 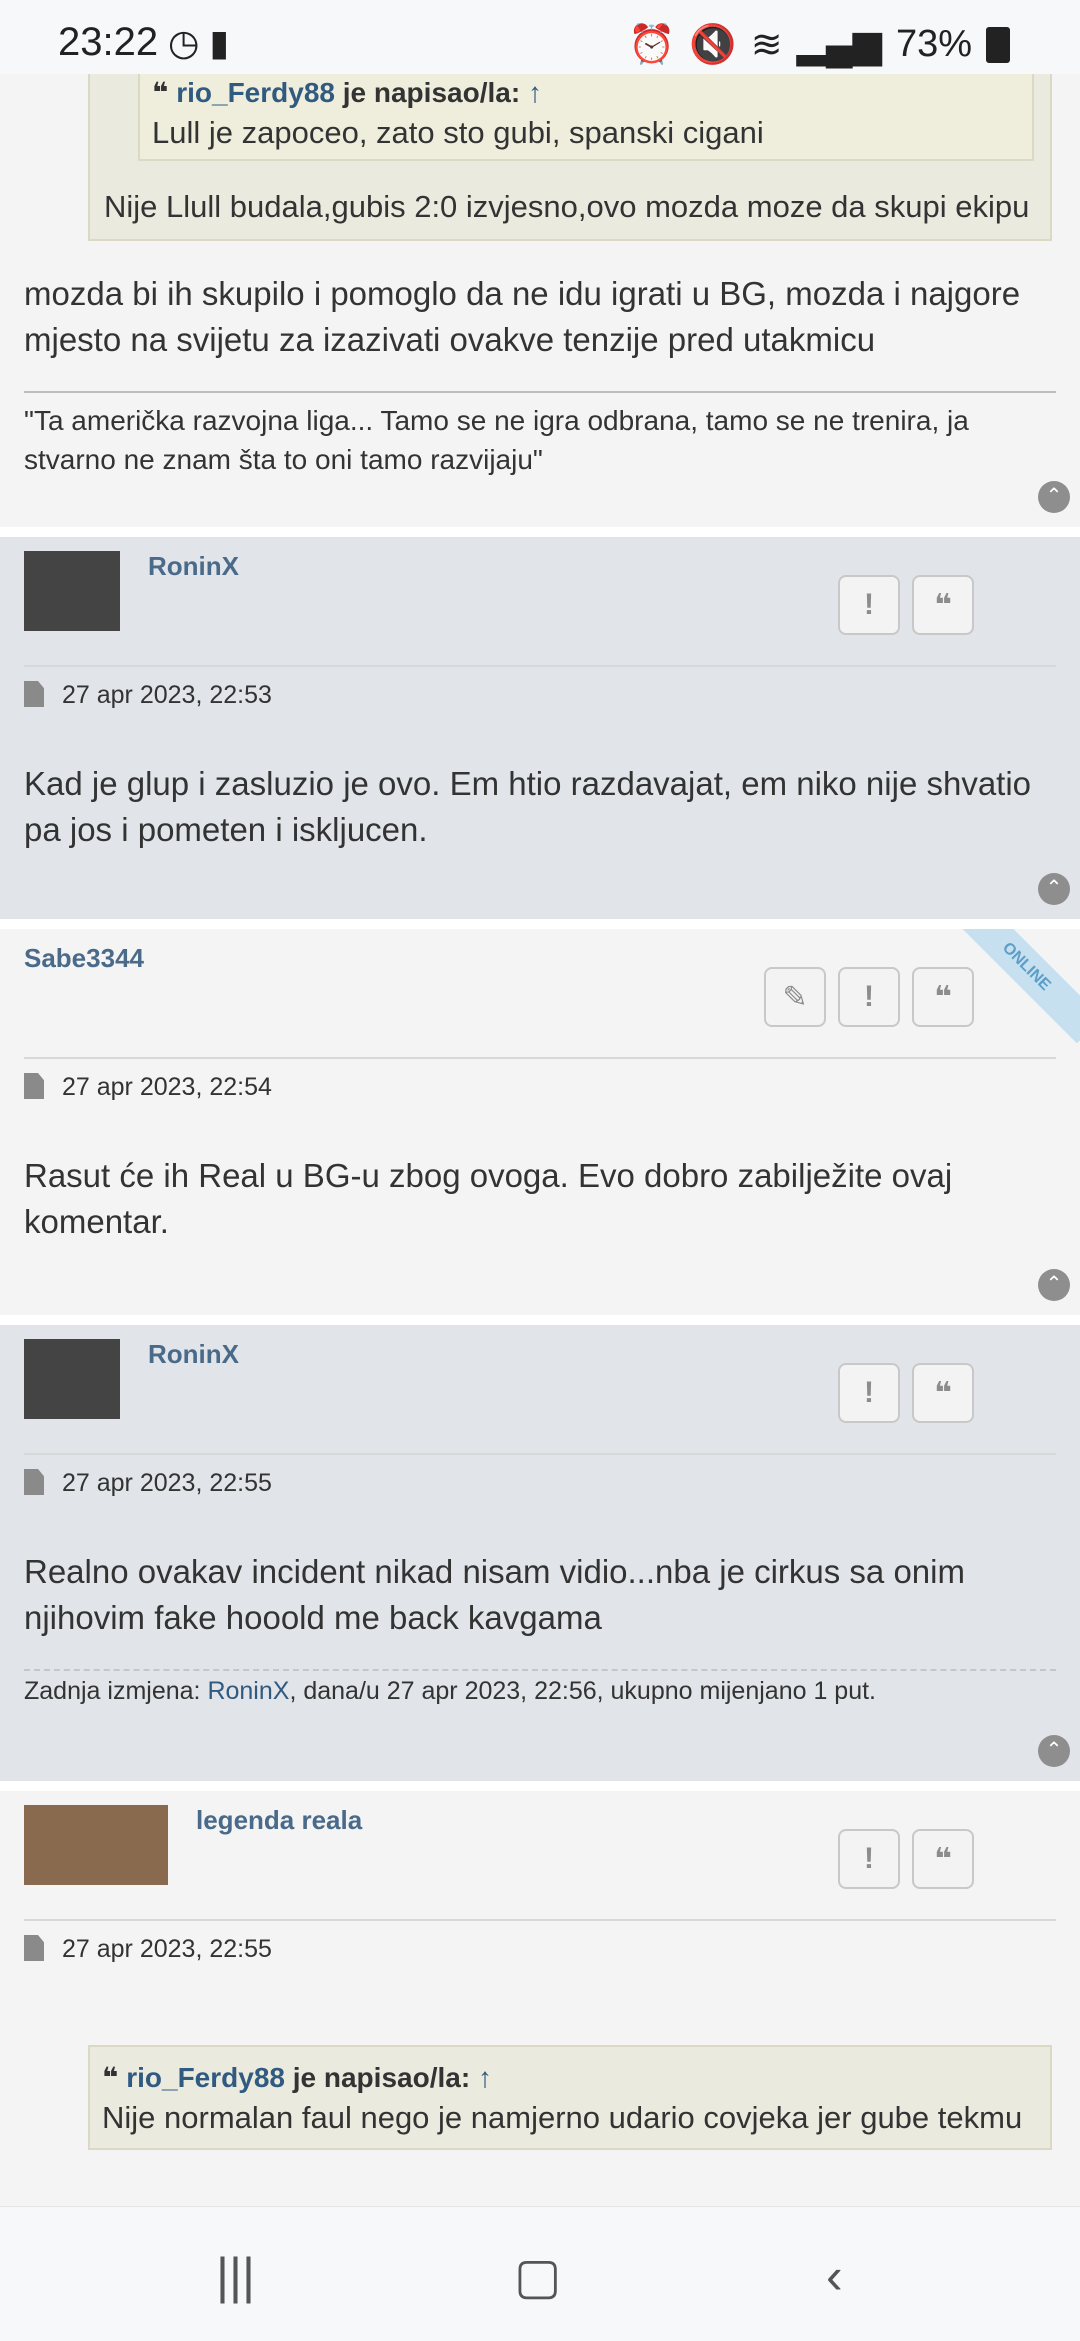 I want to click on post-profile: legenda reala ! ❝, so click(x=540, y=1855).